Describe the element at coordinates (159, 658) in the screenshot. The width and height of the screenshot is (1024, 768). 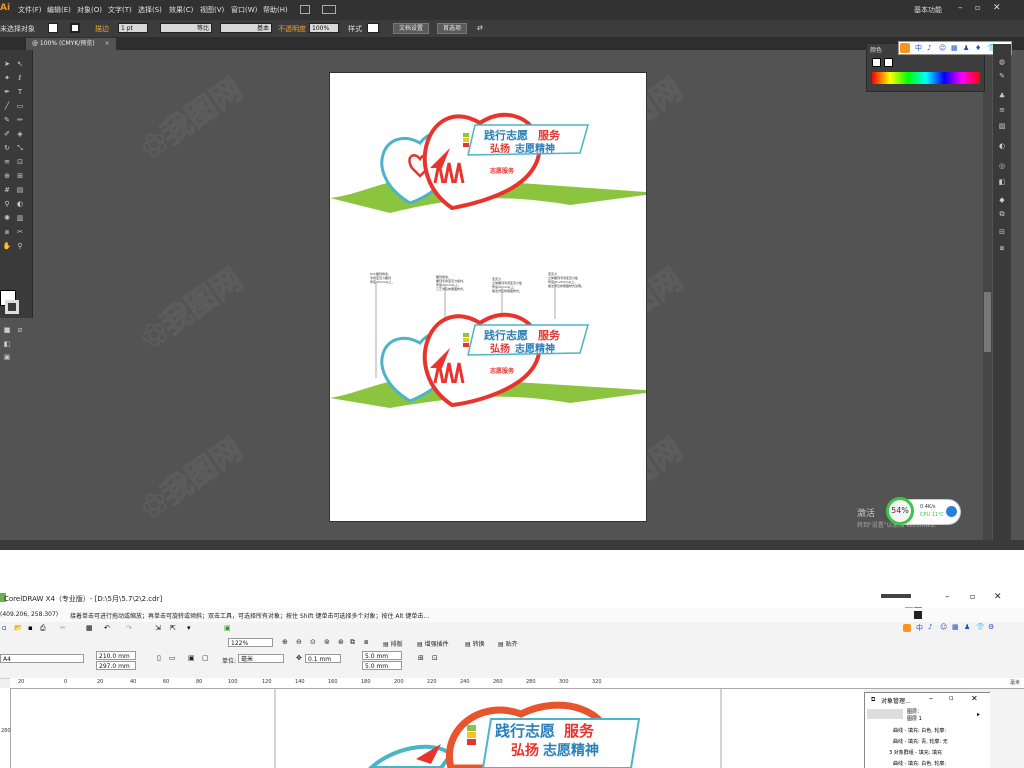
I see `portrait-icon: ▯` at that location.